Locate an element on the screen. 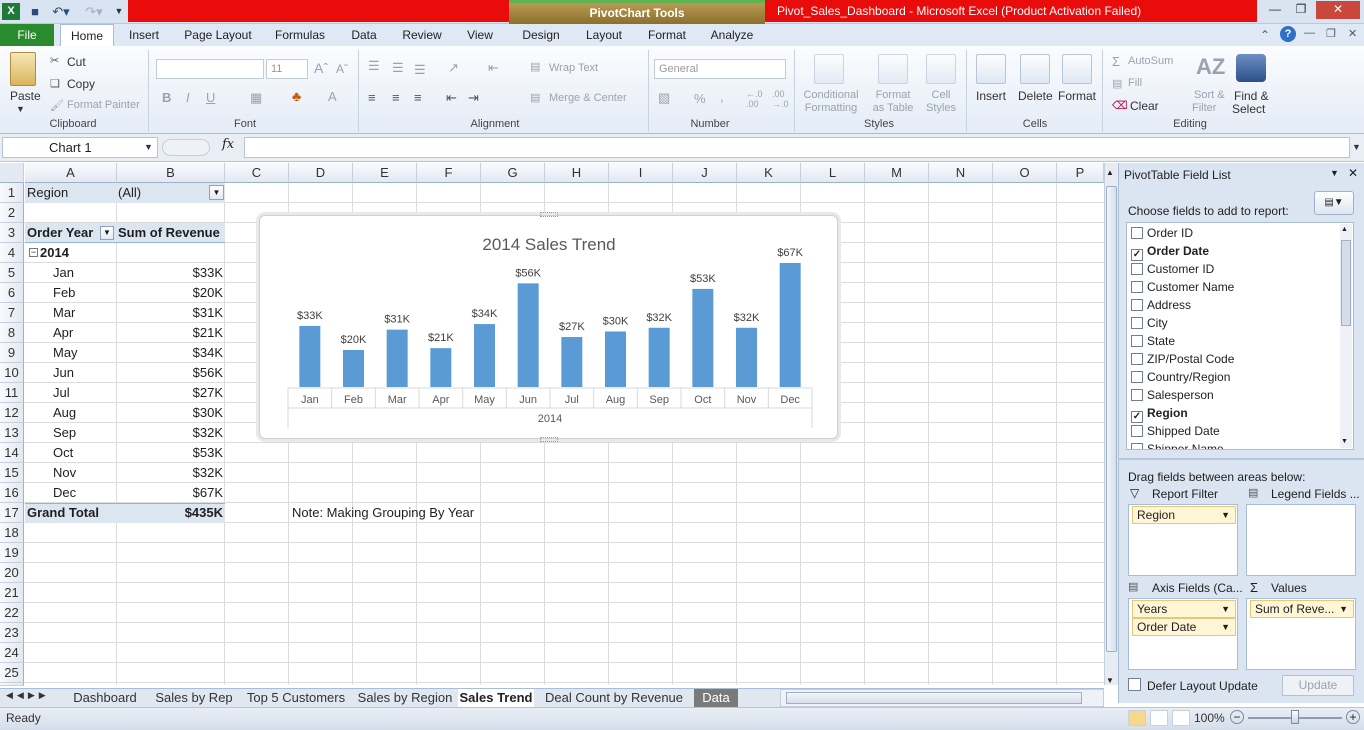 Image resolution: width=1364 pixels, height=730 pixels. find-select-button: Find & is located at coordinates (1251, 96).